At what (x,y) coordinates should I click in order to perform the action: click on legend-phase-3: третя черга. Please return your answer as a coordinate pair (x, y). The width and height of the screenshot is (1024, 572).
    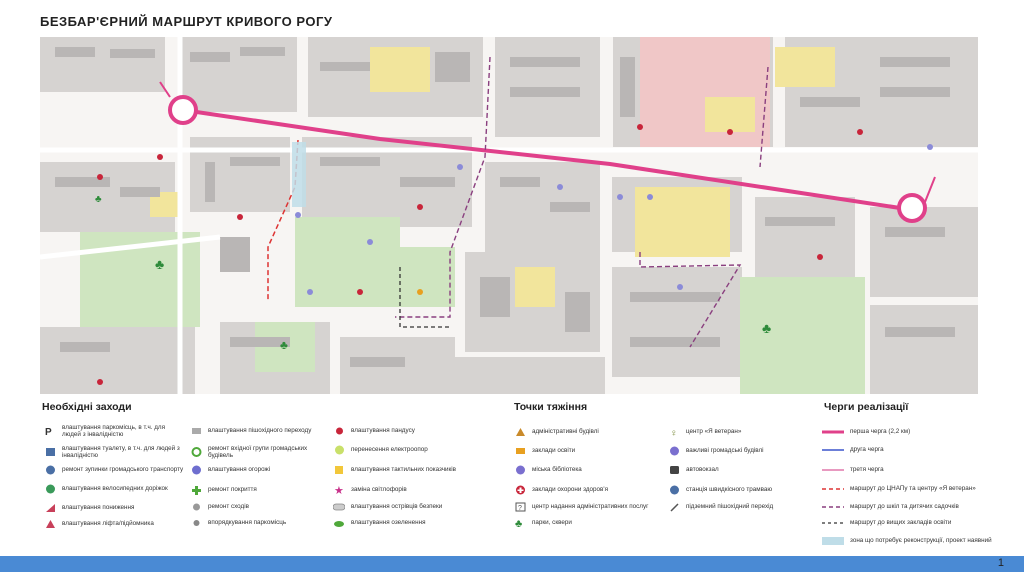
    Looking at the image, I should click on (853, 470).